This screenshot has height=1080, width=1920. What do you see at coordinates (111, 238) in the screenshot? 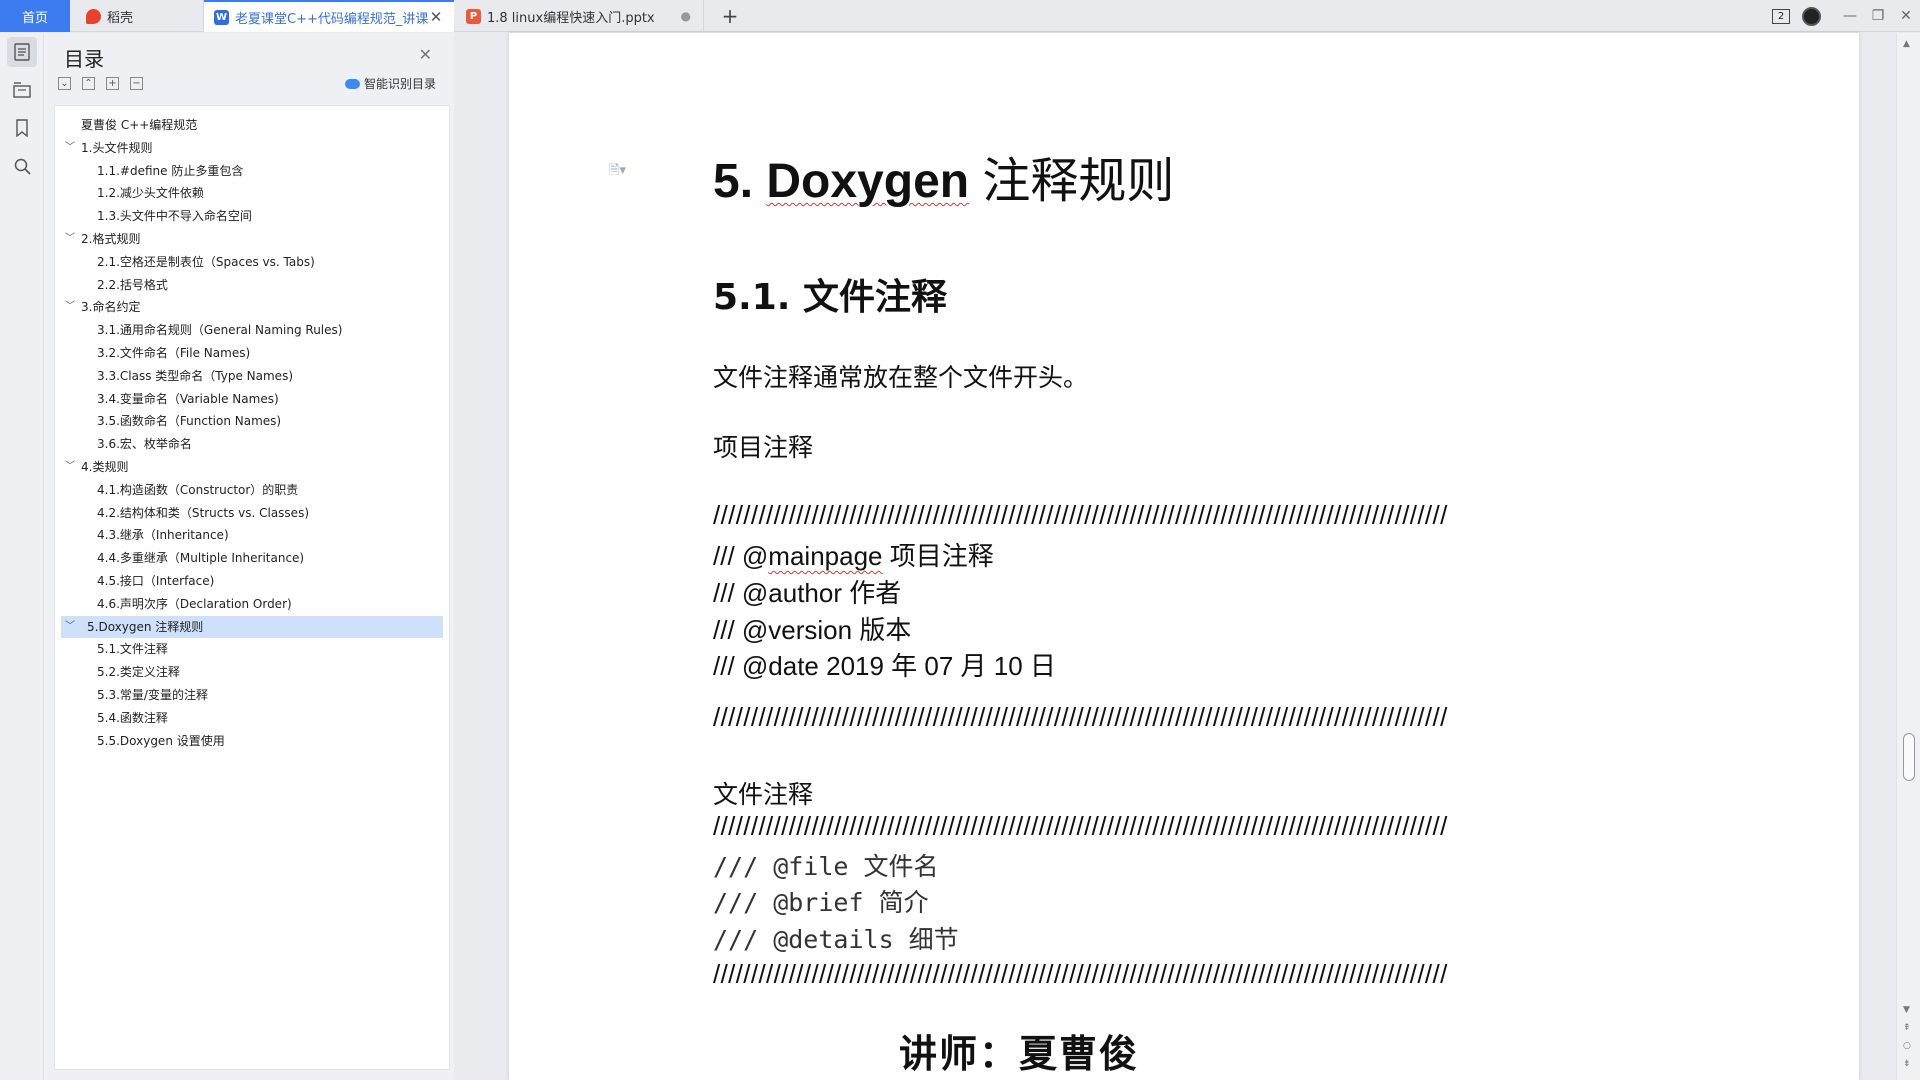
I see `toc-item-label: 2.格式规则` at bounding box center [111, 238].